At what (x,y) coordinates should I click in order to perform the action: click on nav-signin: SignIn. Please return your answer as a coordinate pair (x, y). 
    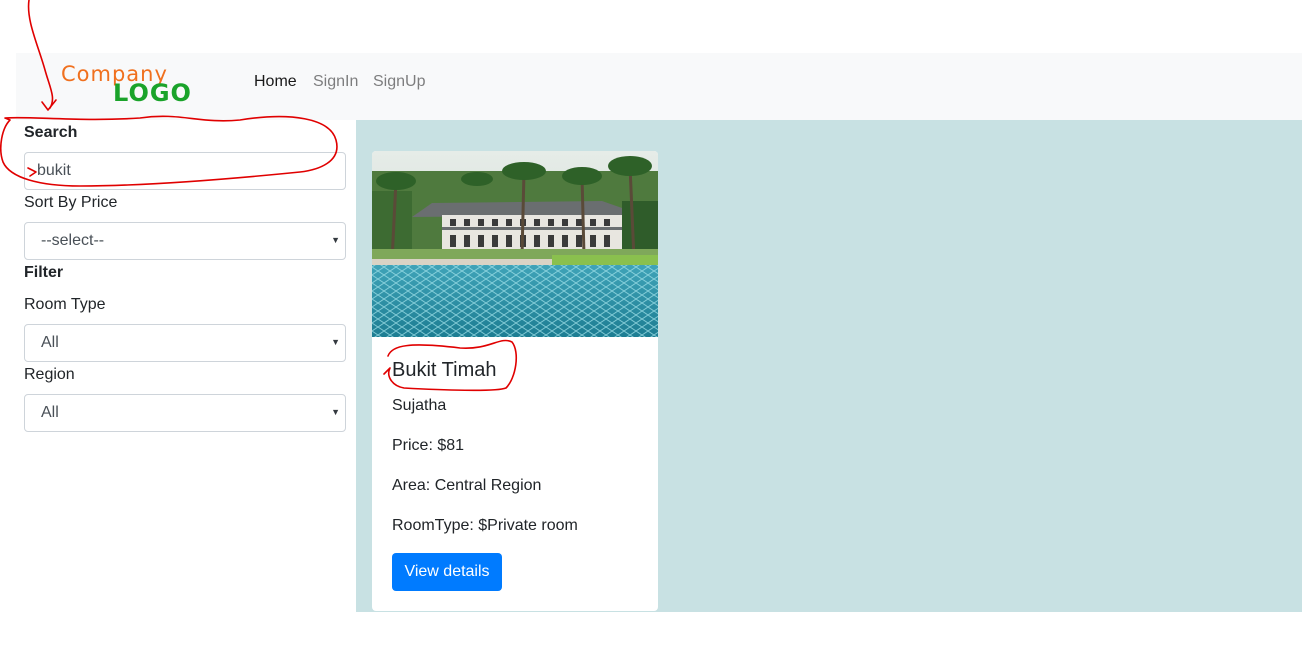
    Looking at the image, I should click on (335, 82).